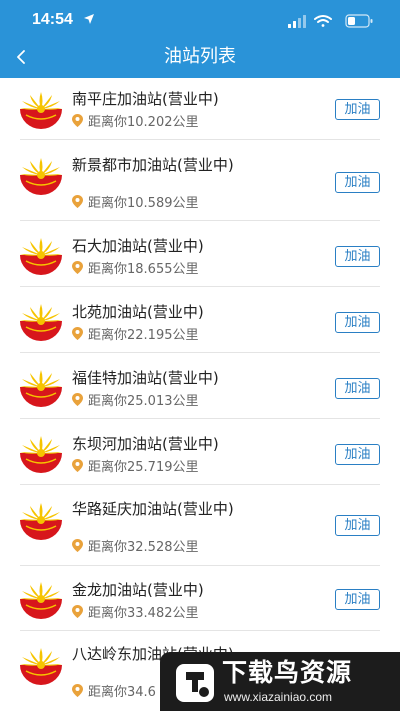 The height and width of the screenshot is (711, 400). What do you see at coordinates (200, 109) in the screenshot?
I see `station-row: 南平庄加油站(营业中) 距离你10.202公里 加油` at bounding box center [200, 109].